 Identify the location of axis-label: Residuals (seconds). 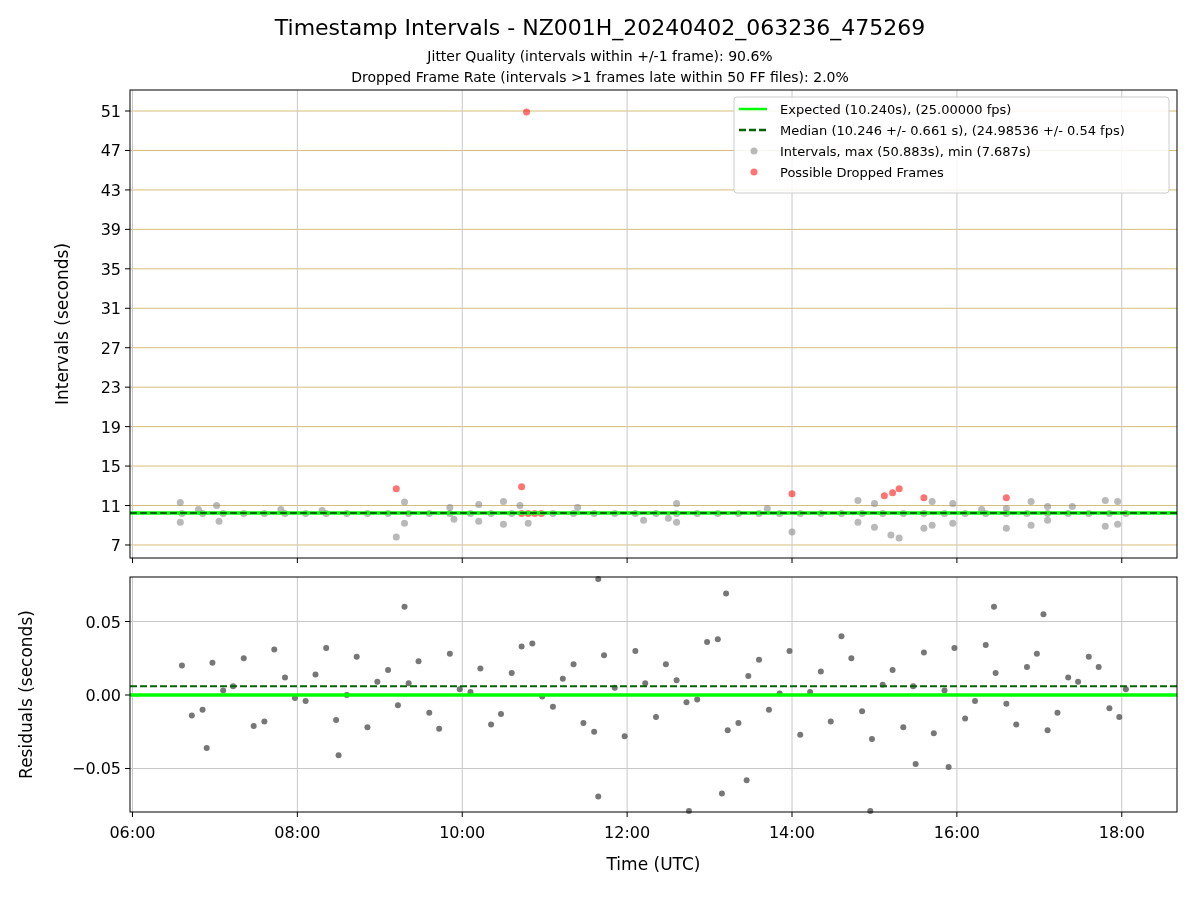
(26, 694).